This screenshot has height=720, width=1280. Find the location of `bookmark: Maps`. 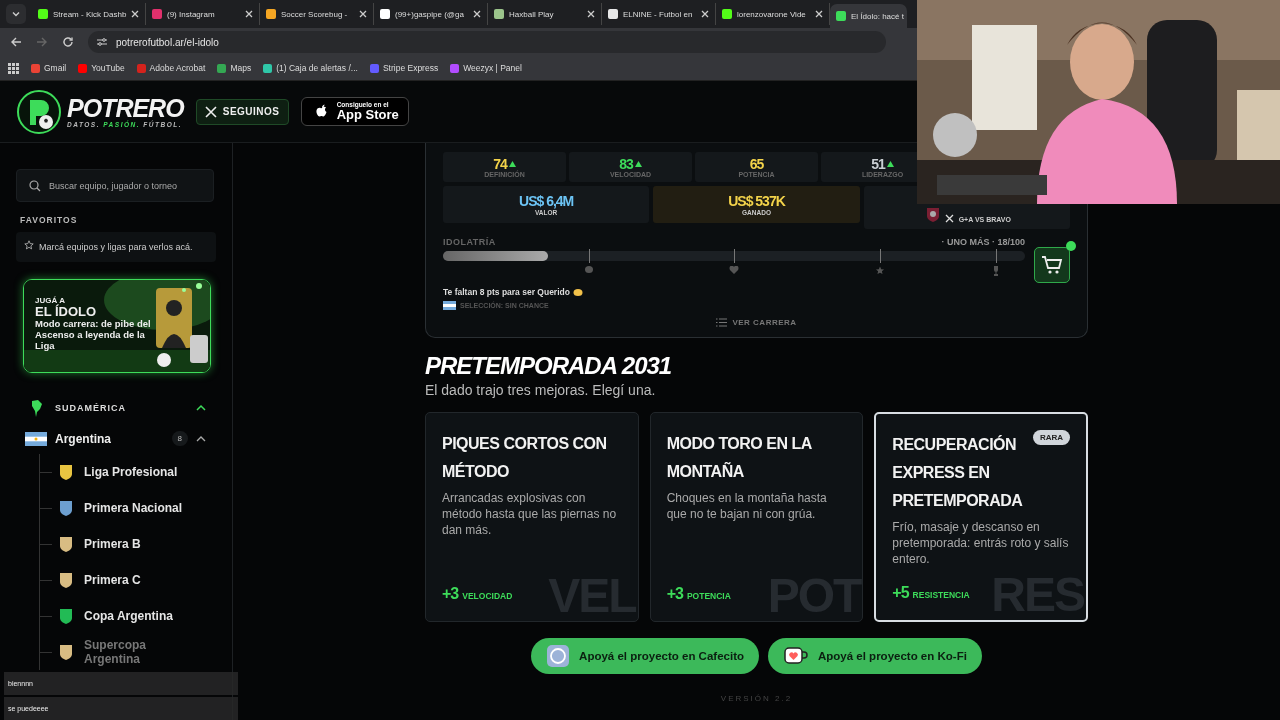

bookmark: Maps is located at coordinates (234, 68).